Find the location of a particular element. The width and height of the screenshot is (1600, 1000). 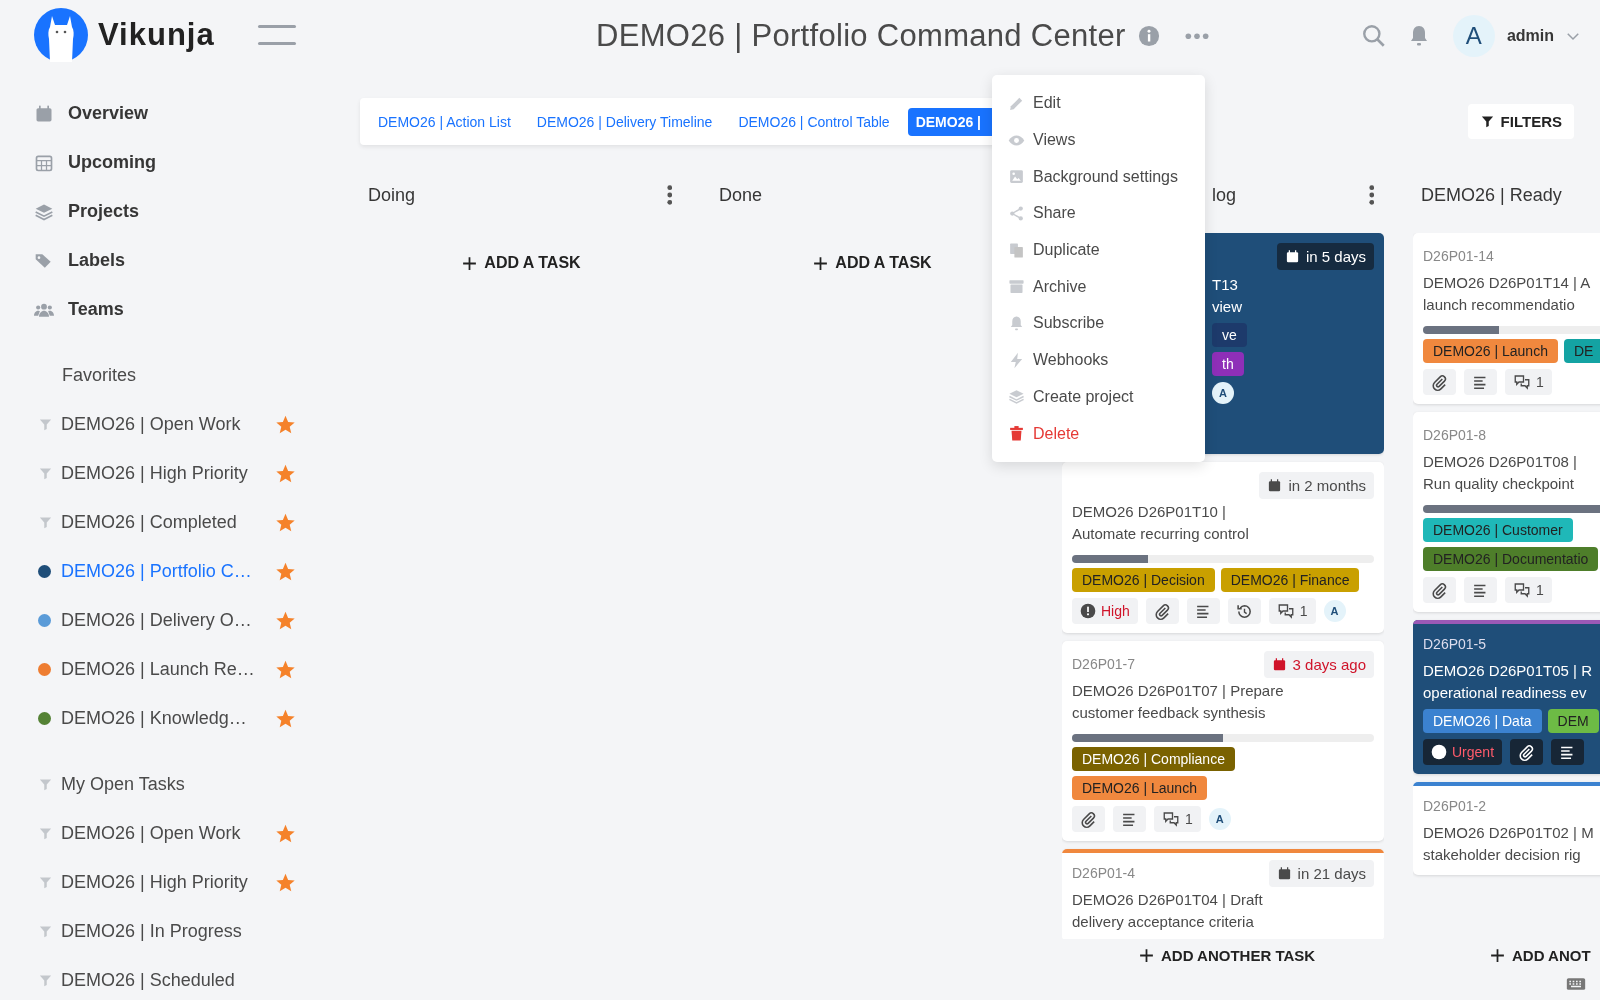

nav-link: Teams is located at coordinates (96, 309).